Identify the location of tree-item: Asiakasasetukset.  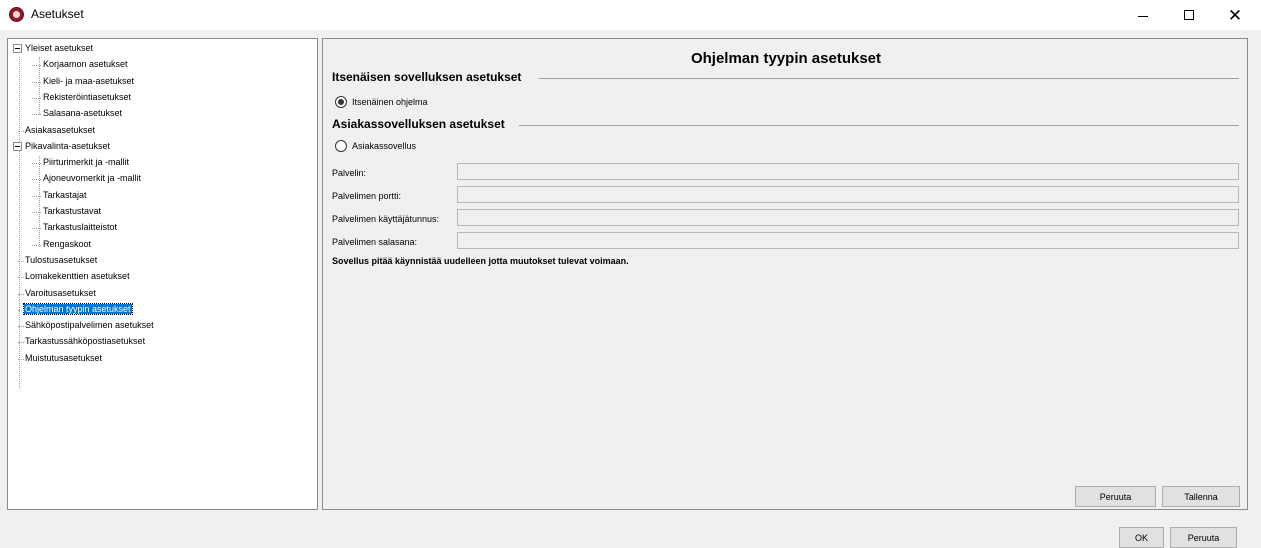
(55, 130).